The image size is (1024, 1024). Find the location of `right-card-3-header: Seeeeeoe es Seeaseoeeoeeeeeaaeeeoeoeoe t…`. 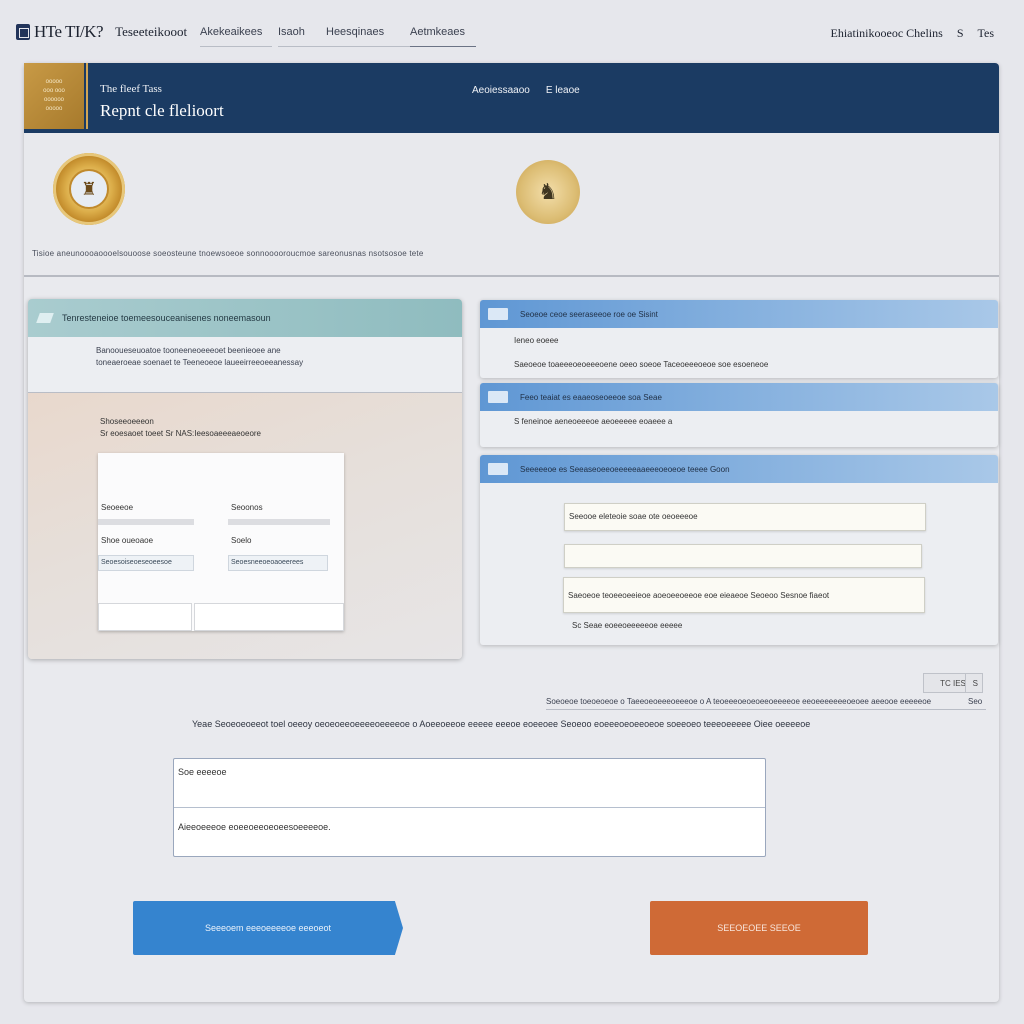

right-card-3-header: Seeeeeoe es Seeaseoeeoeeeeeaaeeeoeoeoe t… is located at coordinates (739, 469).